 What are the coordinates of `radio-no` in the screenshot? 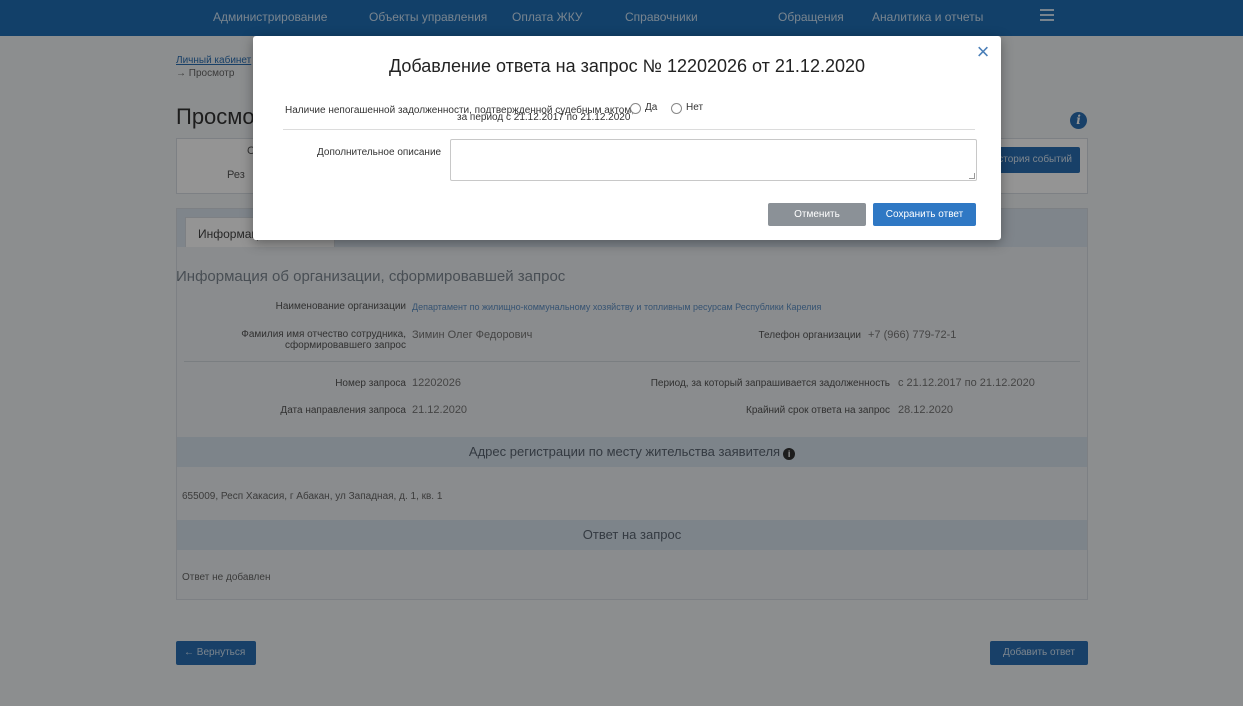 It's located at (676, 108).